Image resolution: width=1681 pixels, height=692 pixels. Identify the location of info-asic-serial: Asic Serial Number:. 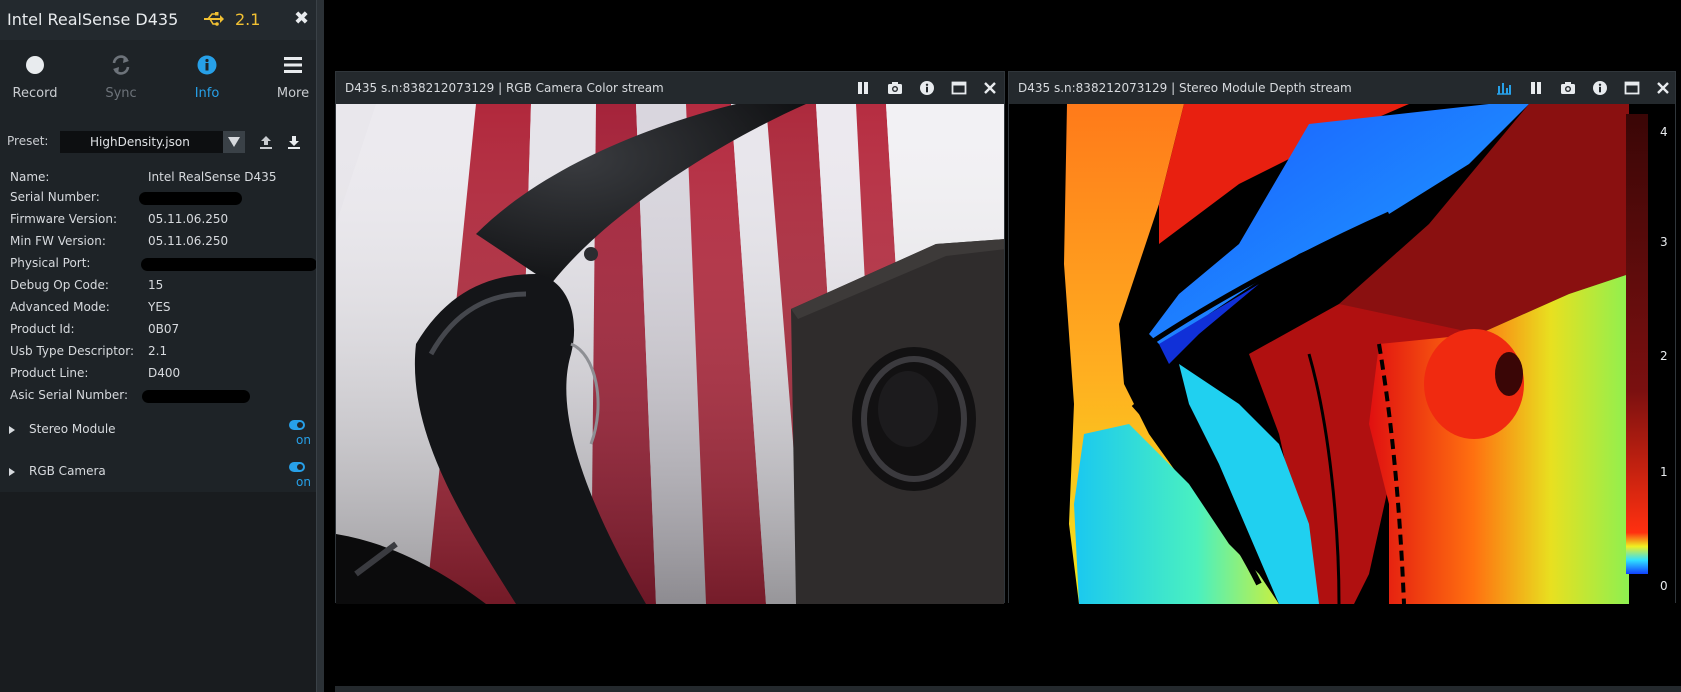
(160, 397).